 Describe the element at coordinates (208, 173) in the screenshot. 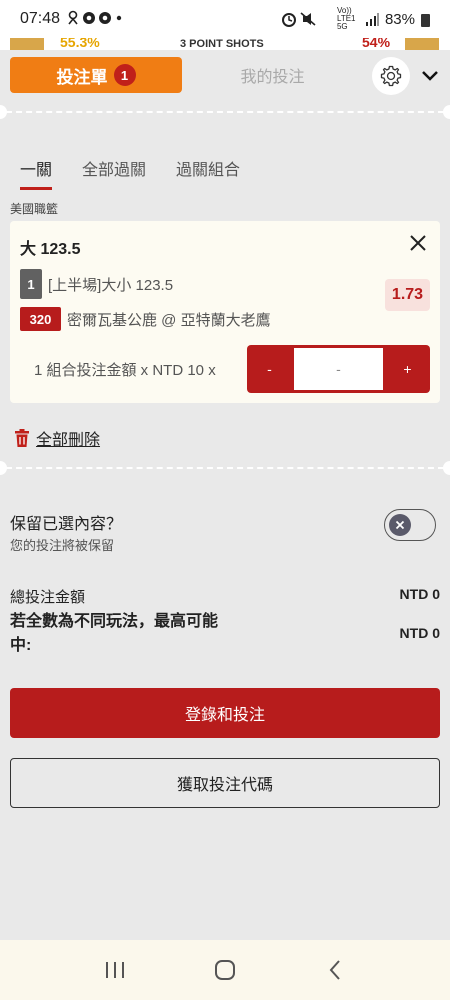

I see `tab-parlay-combo: 過關組合` at that location.